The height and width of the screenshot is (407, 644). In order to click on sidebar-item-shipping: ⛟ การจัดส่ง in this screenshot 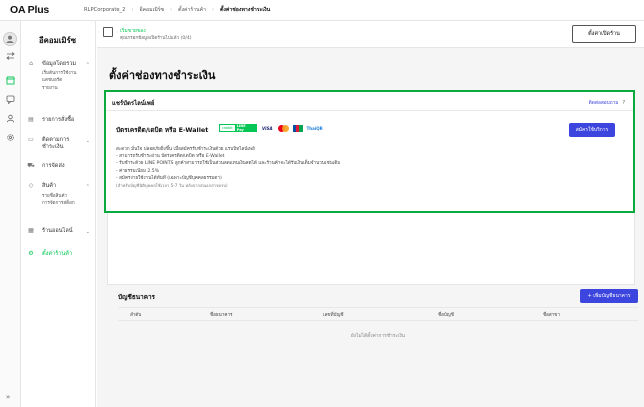, I will do `click(58, 166)`.